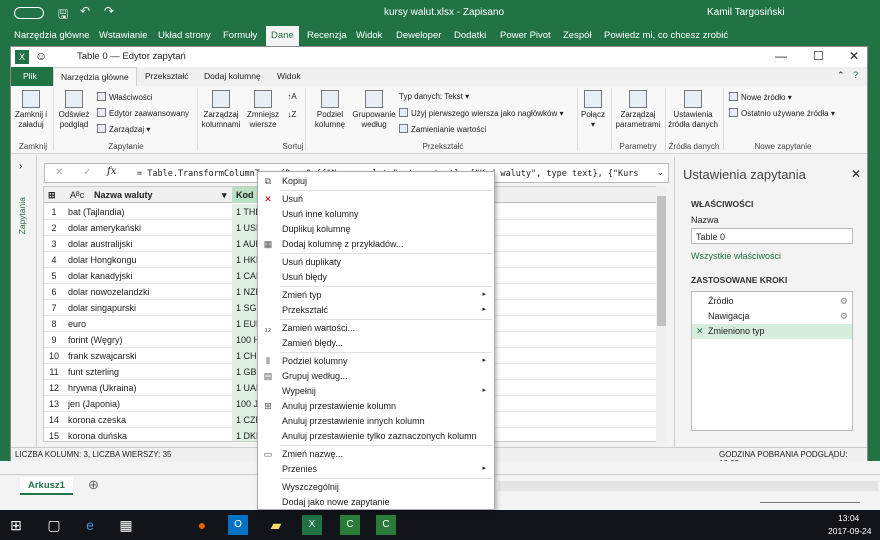 This screenshot has height=540, width=880. What do you see at coordinates (376, 502) in the screenshot?
I see `menu-add-as-query: Dodaj jako nowe zapytanie` at bounding box center [376, 502].